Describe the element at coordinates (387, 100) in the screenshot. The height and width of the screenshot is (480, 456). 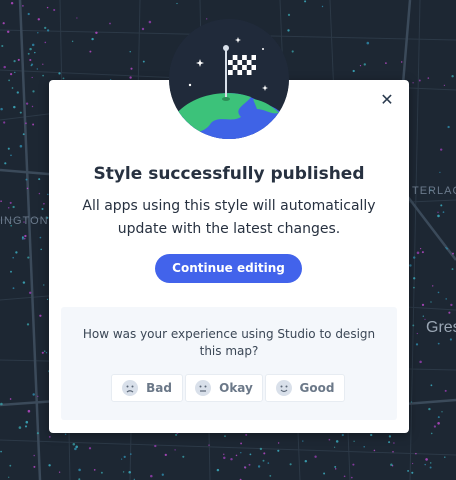
I see `close-icon: ✕` at that location.